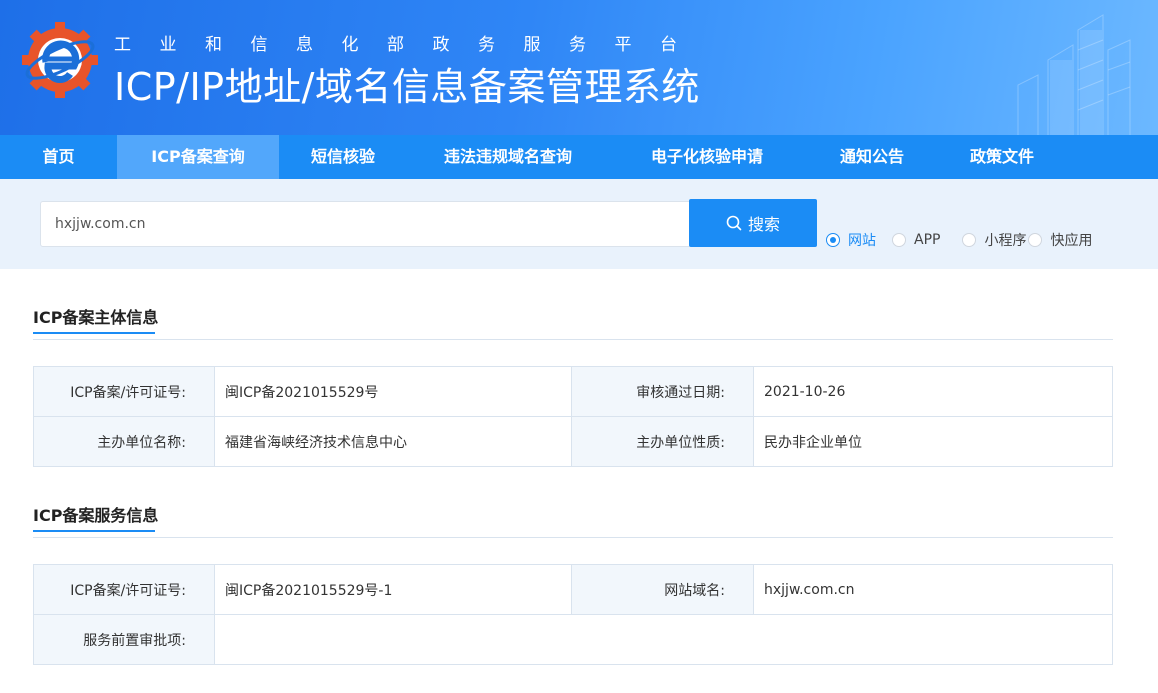 The image size is (1158, 693). I want to click on search-button: 搜索, so click(753, 223).